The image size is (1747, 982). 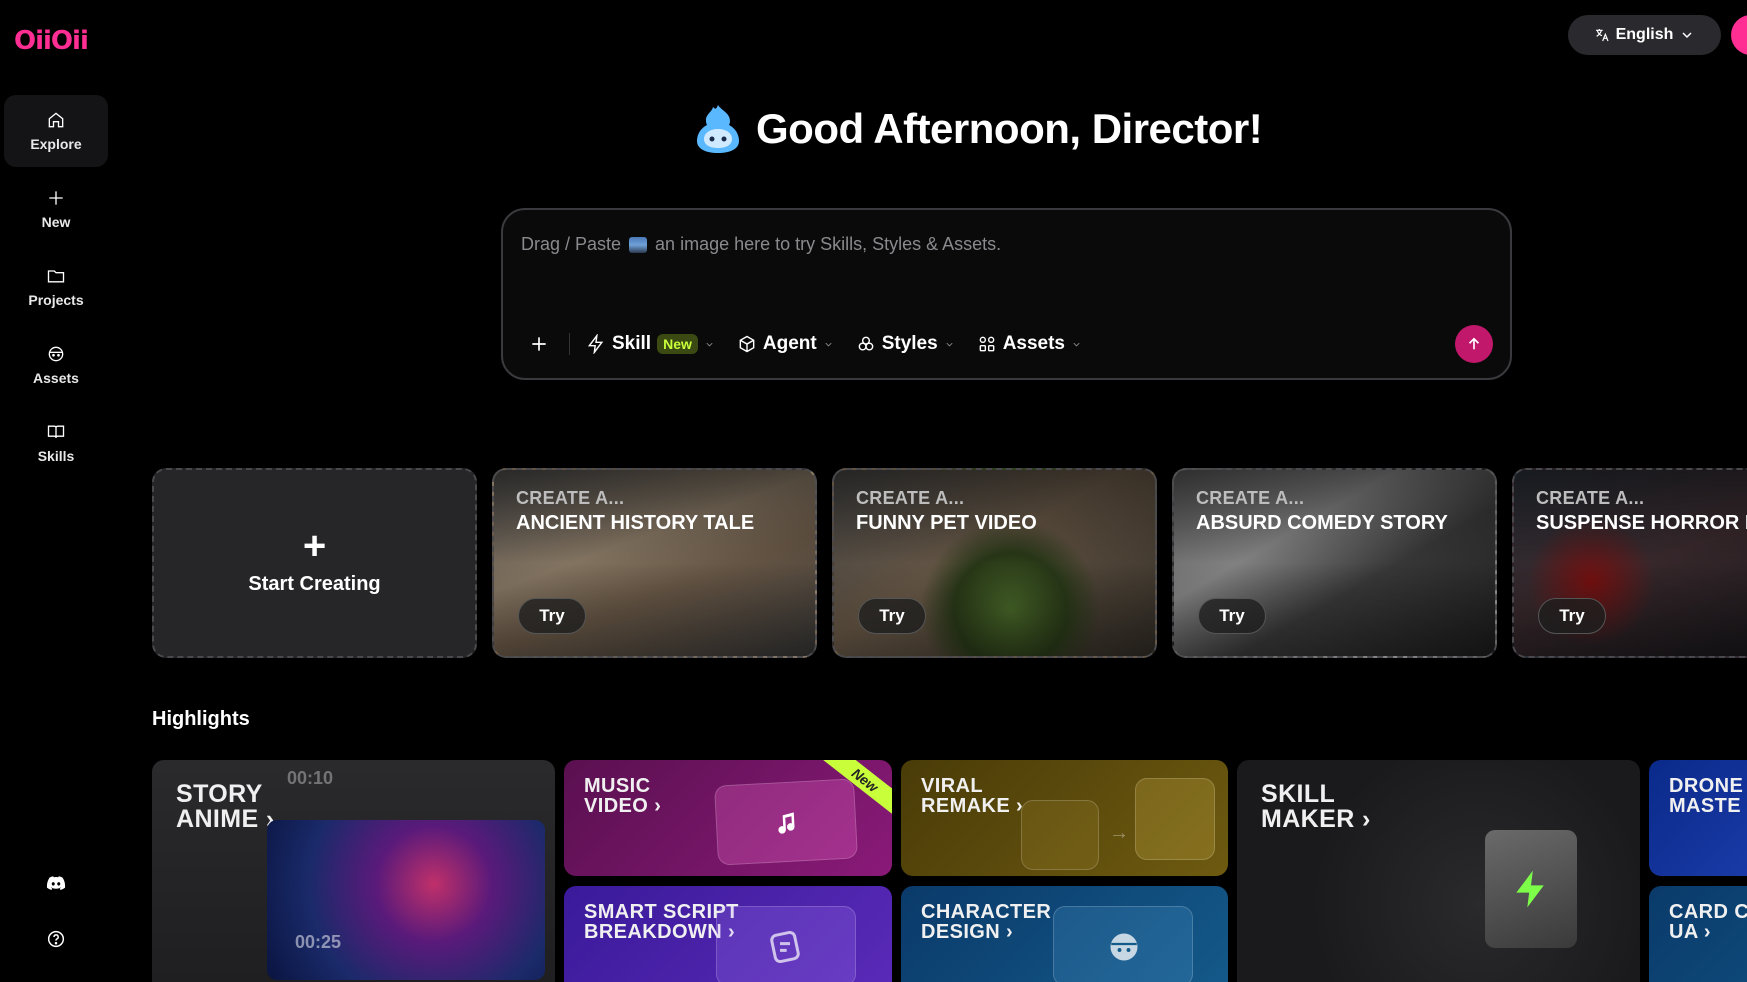 What do you see at coordinates (1641, 523) in the screenshot?
I see `card-title: SUSPENSE HORROR F` at bounding box center [1641, 523].